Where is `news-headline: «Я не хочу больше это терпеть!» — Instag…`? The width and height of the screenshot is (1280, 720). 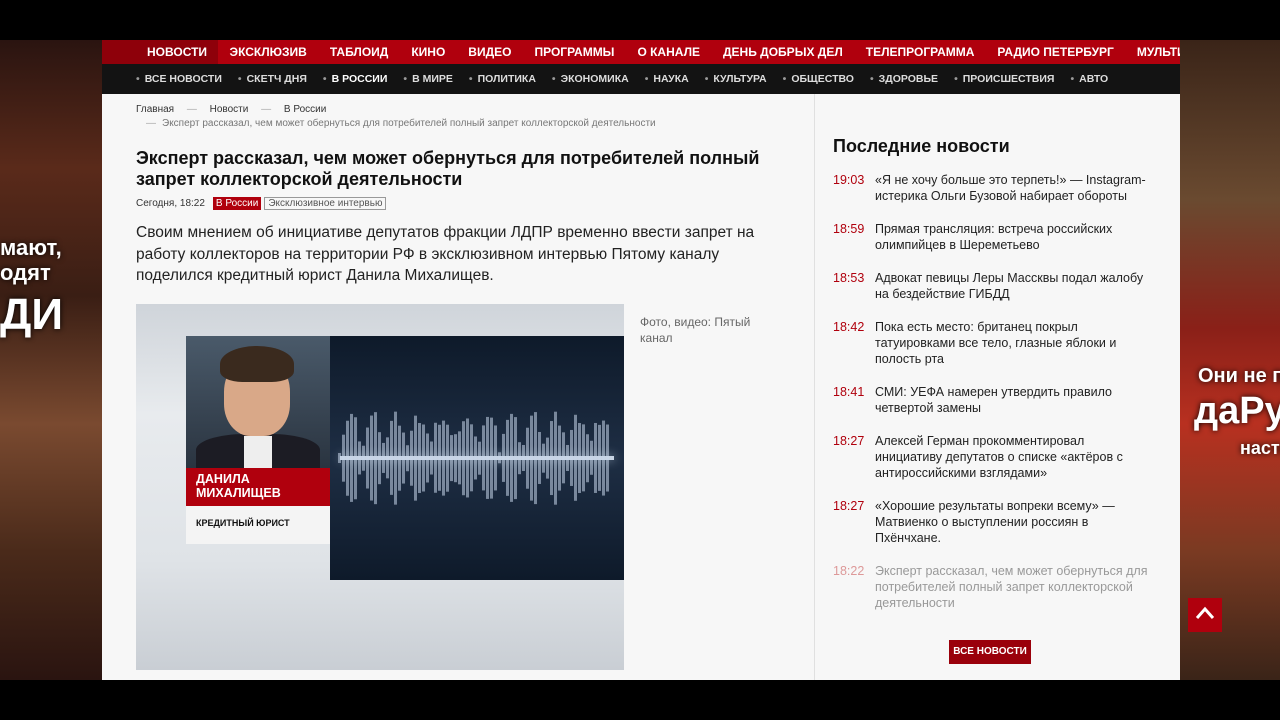
news-headline: «Я не хочу больше это терпеть!» — Instag… is located at coordinates (1014, 188).